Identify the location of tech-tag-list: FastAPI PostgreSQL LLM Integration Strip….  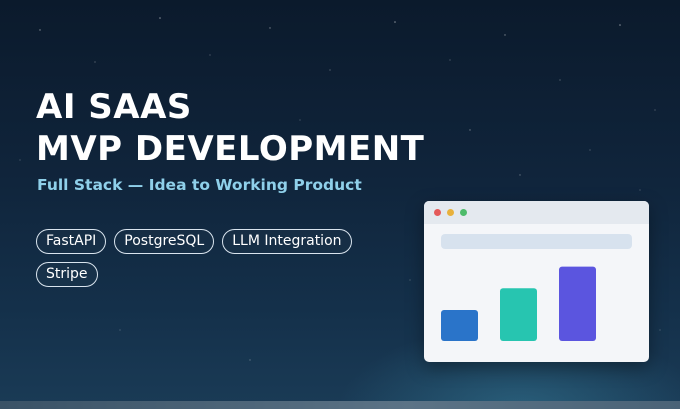
(211, 258).